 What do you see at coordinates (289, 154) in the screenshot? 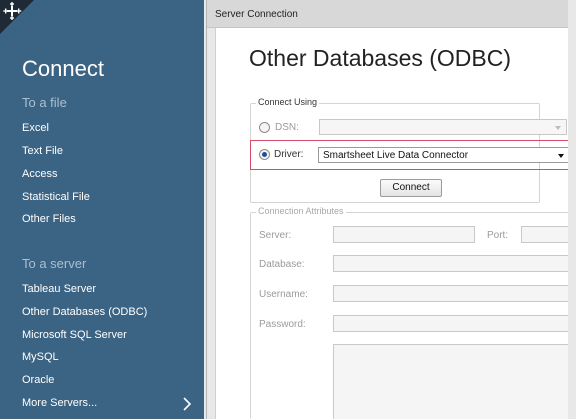
I see `driver-label: Driver:` at bounding box center [289, 154].